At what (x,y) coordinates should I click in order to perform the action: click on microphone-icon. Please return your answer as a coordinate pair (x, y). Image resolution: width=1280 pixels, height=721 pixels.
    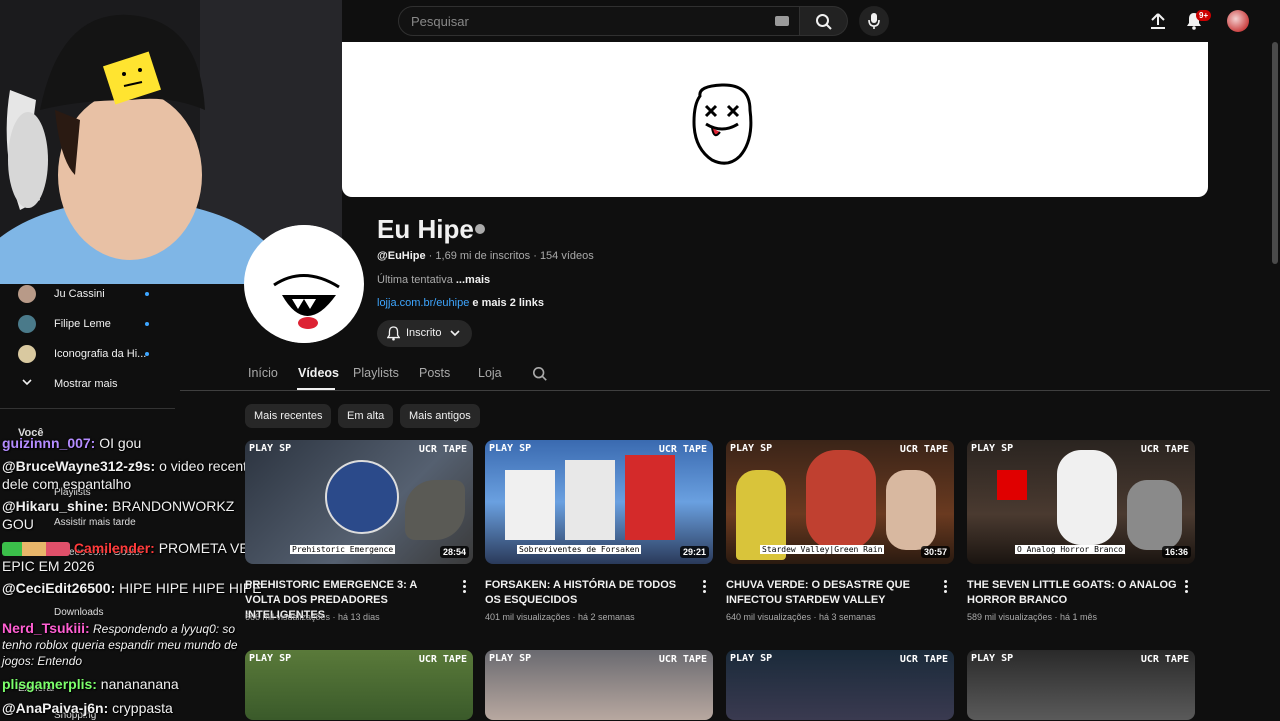
    Looking at the image, I should click on (874, 21).